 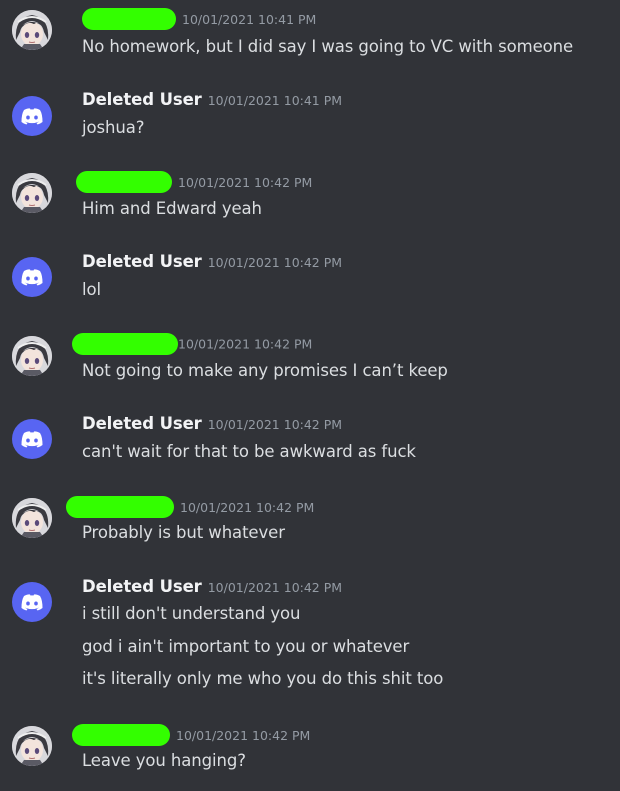 I want to click on message-text: god i ain't important to you or whatever, so click(x=246, y=646).